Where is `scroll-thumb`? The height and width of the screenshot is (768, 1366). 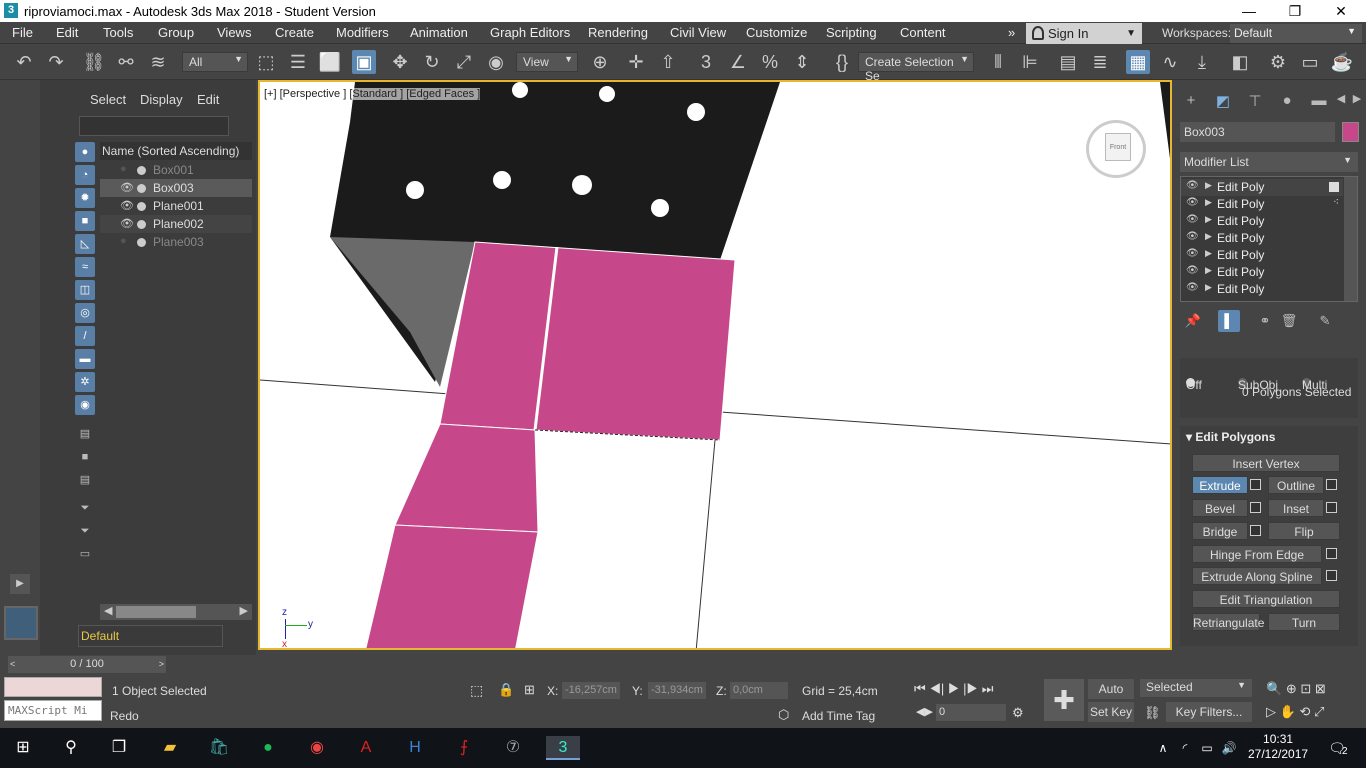
scroll-thumb is located at coordinates (156, 612).